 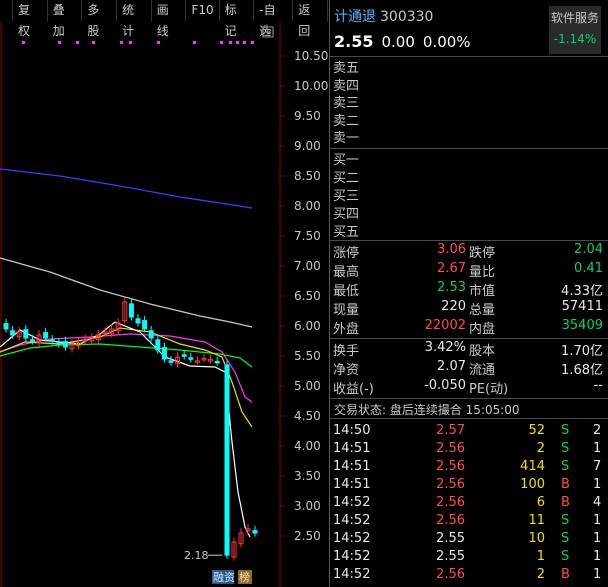 I want to click on price-line: 2.55 0.00 0.00%, so click(x=406, y=41).